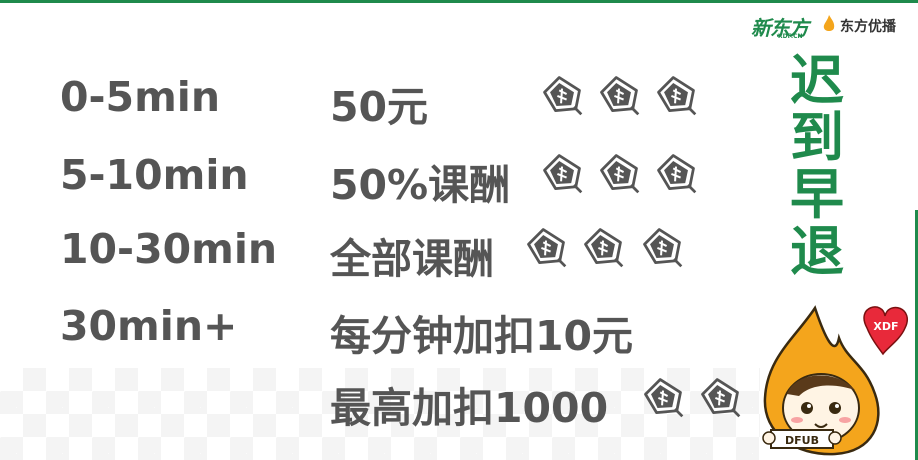  What do you see at coordinates (817, 80) in the screenshot?
I see `title-char: 迟` at bounding box center [817, 80].